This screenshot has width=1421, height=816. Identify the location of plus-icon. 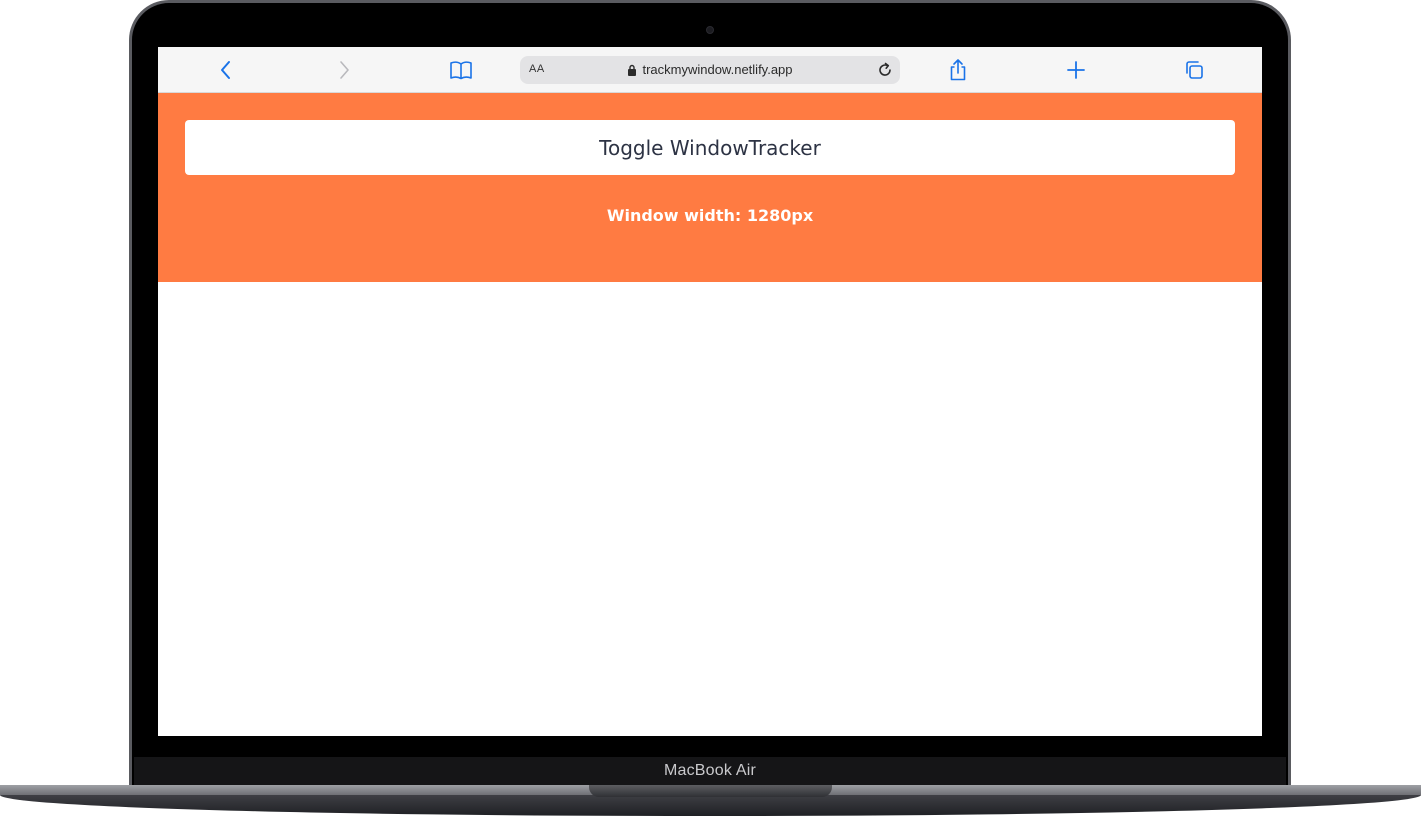
(1076, 70).